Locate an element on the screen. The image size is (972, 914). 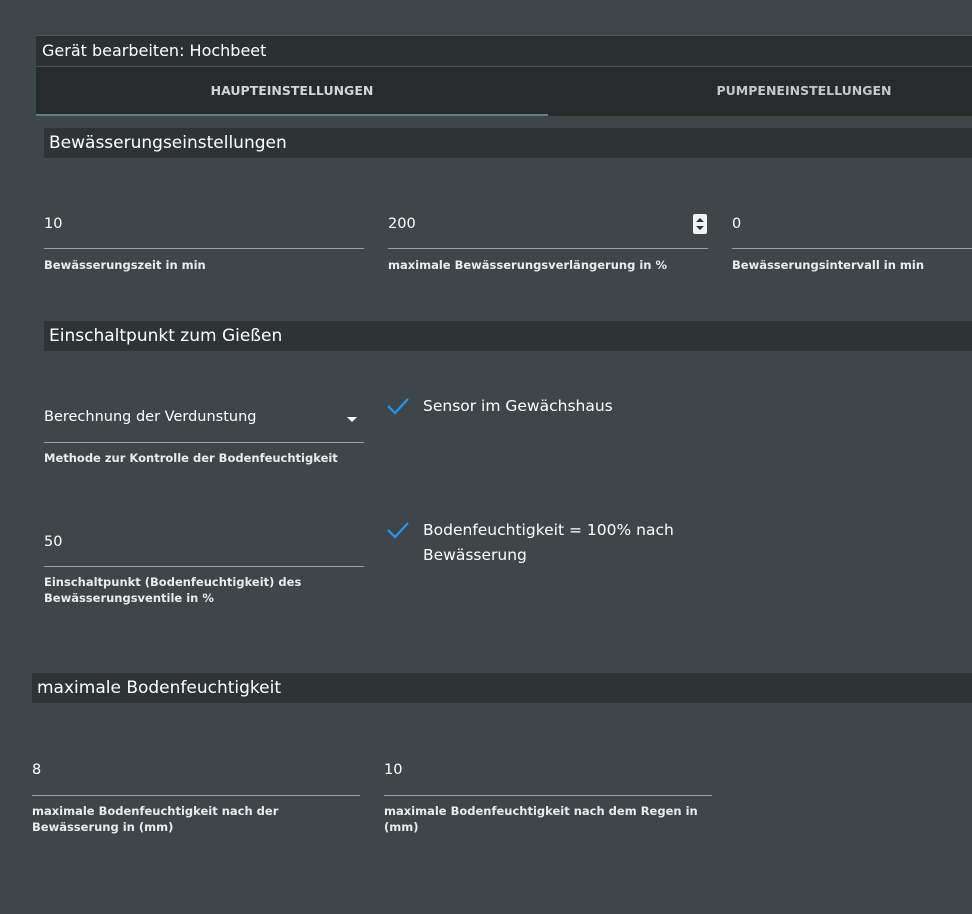
max-moisture-after-irrigation-input: 8 is located at coordinates (36, 770).